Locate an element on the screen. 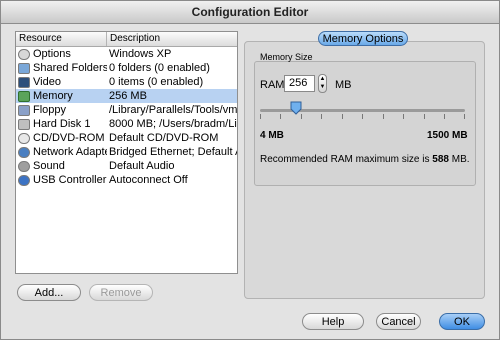  recommendation-prefix: Recommended RAM maximum size is is located at coordinates (345, 159).